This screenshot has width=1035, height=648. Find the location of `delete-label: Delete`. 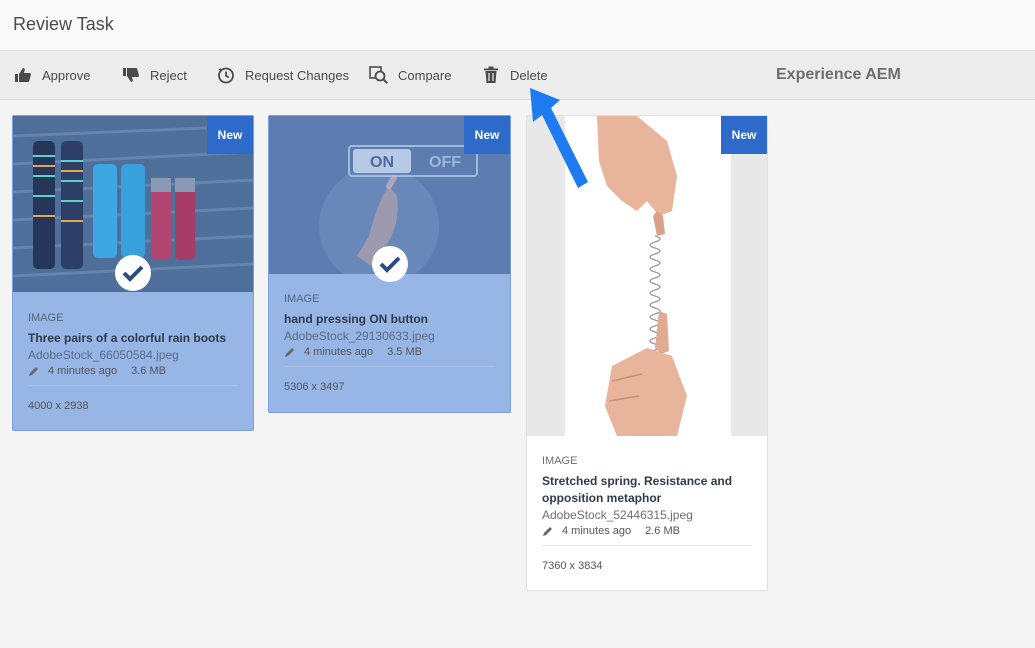

delete-label: Delete is located at coordinates (529, 75).